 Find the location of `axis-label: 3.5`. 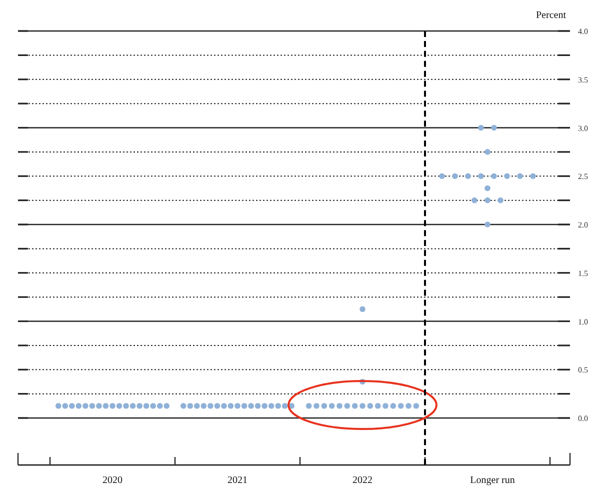

axis-label: 3.5 is located at coordinates (583, 79).